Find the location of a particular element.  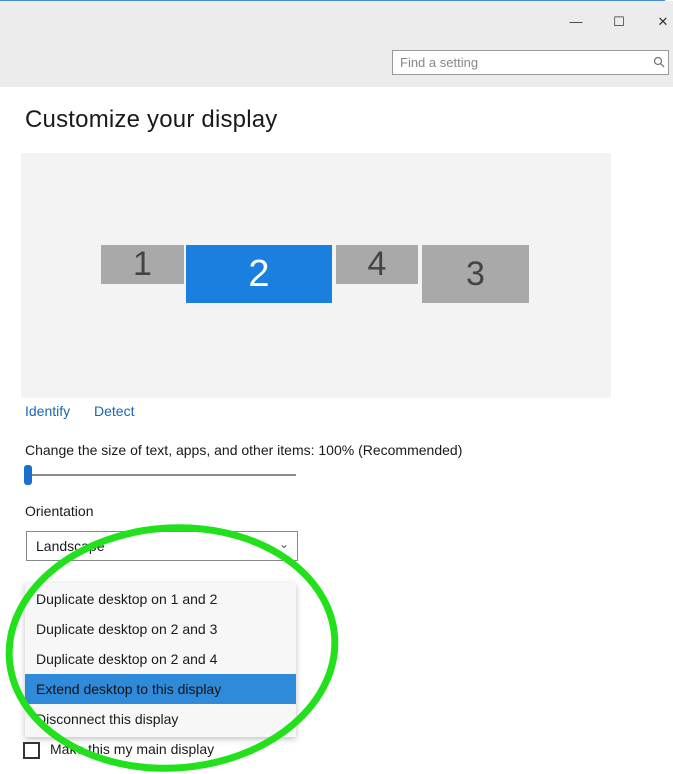

chevron-down-icon: ⌄ is located at coordinates (283, 544).